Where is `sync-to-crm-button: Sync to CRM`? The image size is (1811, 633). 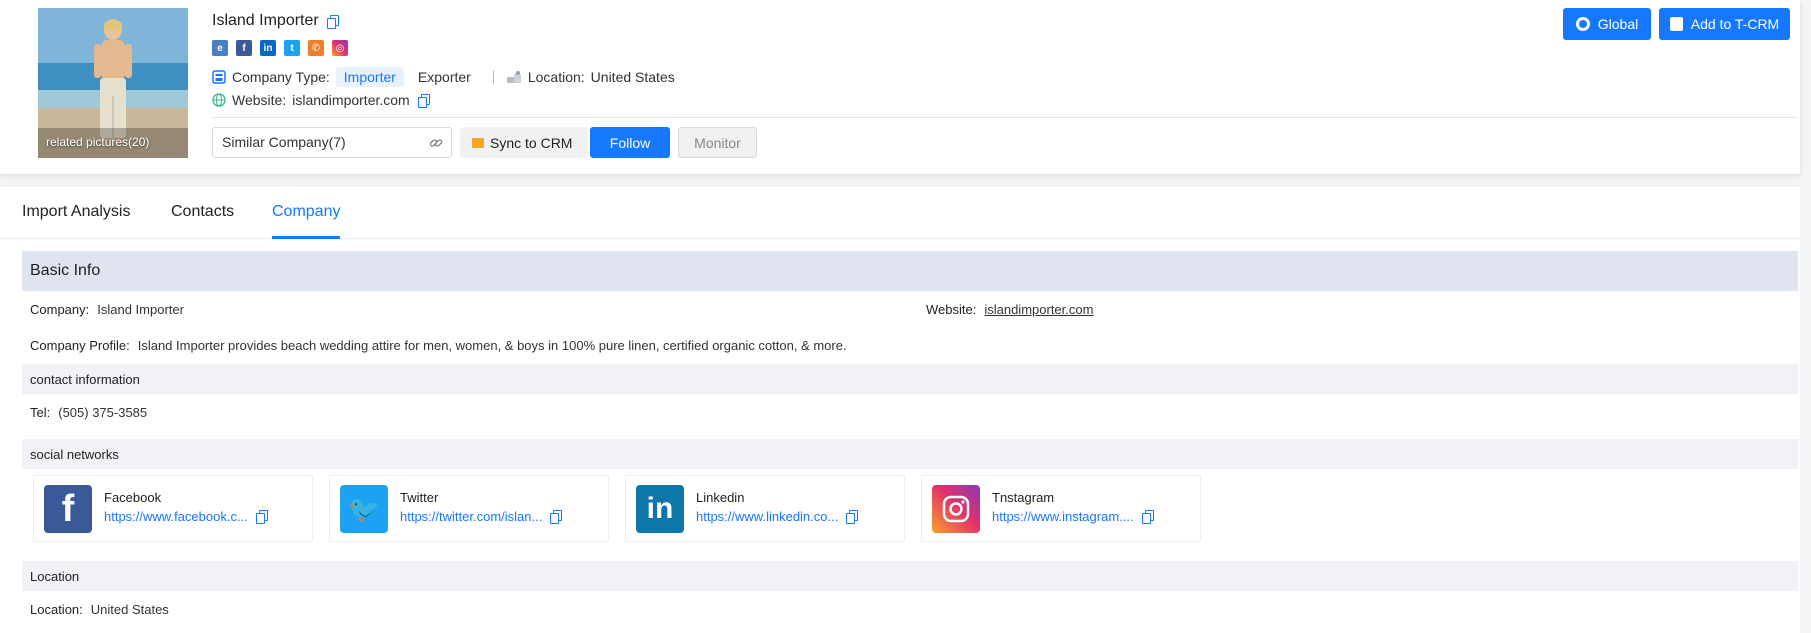
sync-to-crm-button: Sync to CRM is located at coordinates (524, 142).